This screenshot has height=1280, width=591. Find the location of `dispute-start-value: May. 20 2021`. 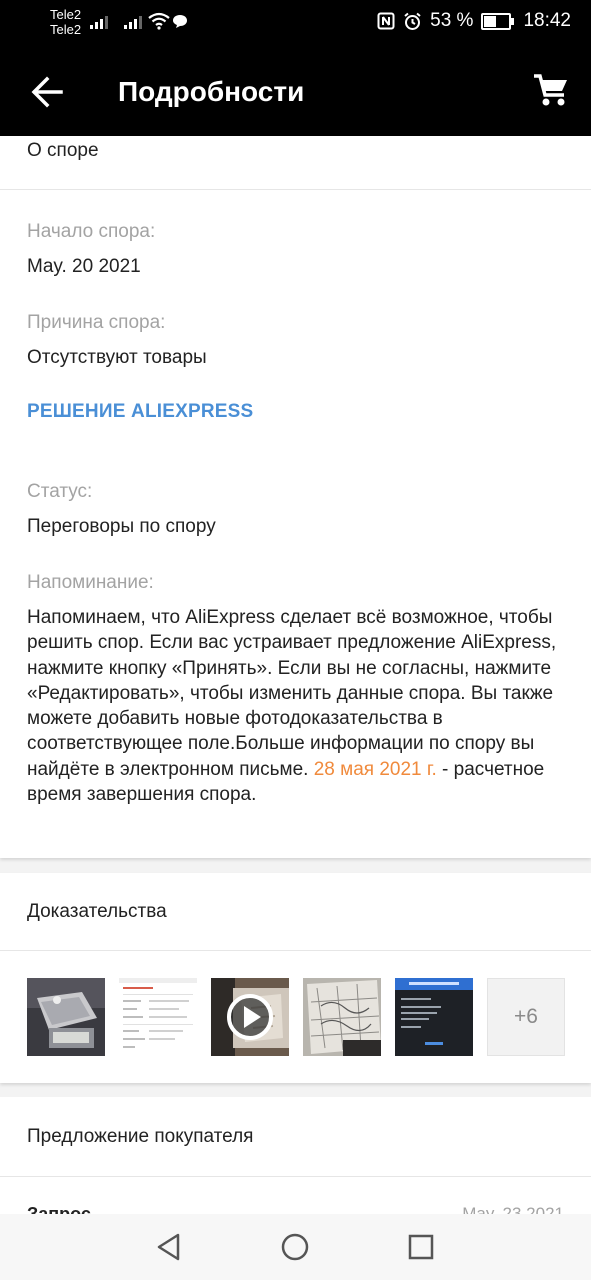

dispute-start-value: May. 20 2021 is located at coordinates (84, 266).